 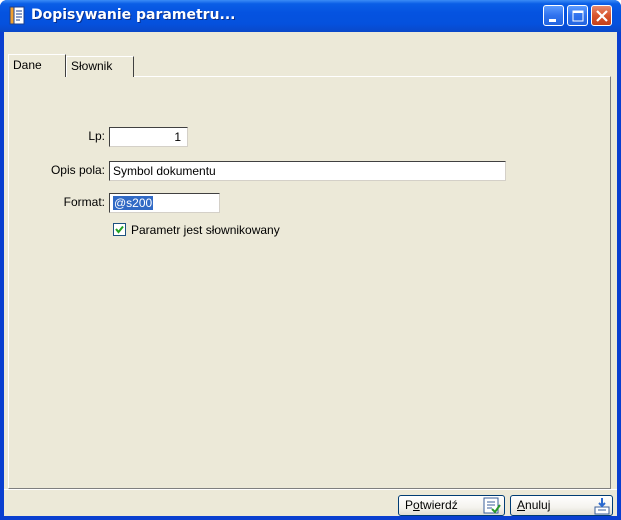 I want to click on maximize-button, so click(x=577, y=15).